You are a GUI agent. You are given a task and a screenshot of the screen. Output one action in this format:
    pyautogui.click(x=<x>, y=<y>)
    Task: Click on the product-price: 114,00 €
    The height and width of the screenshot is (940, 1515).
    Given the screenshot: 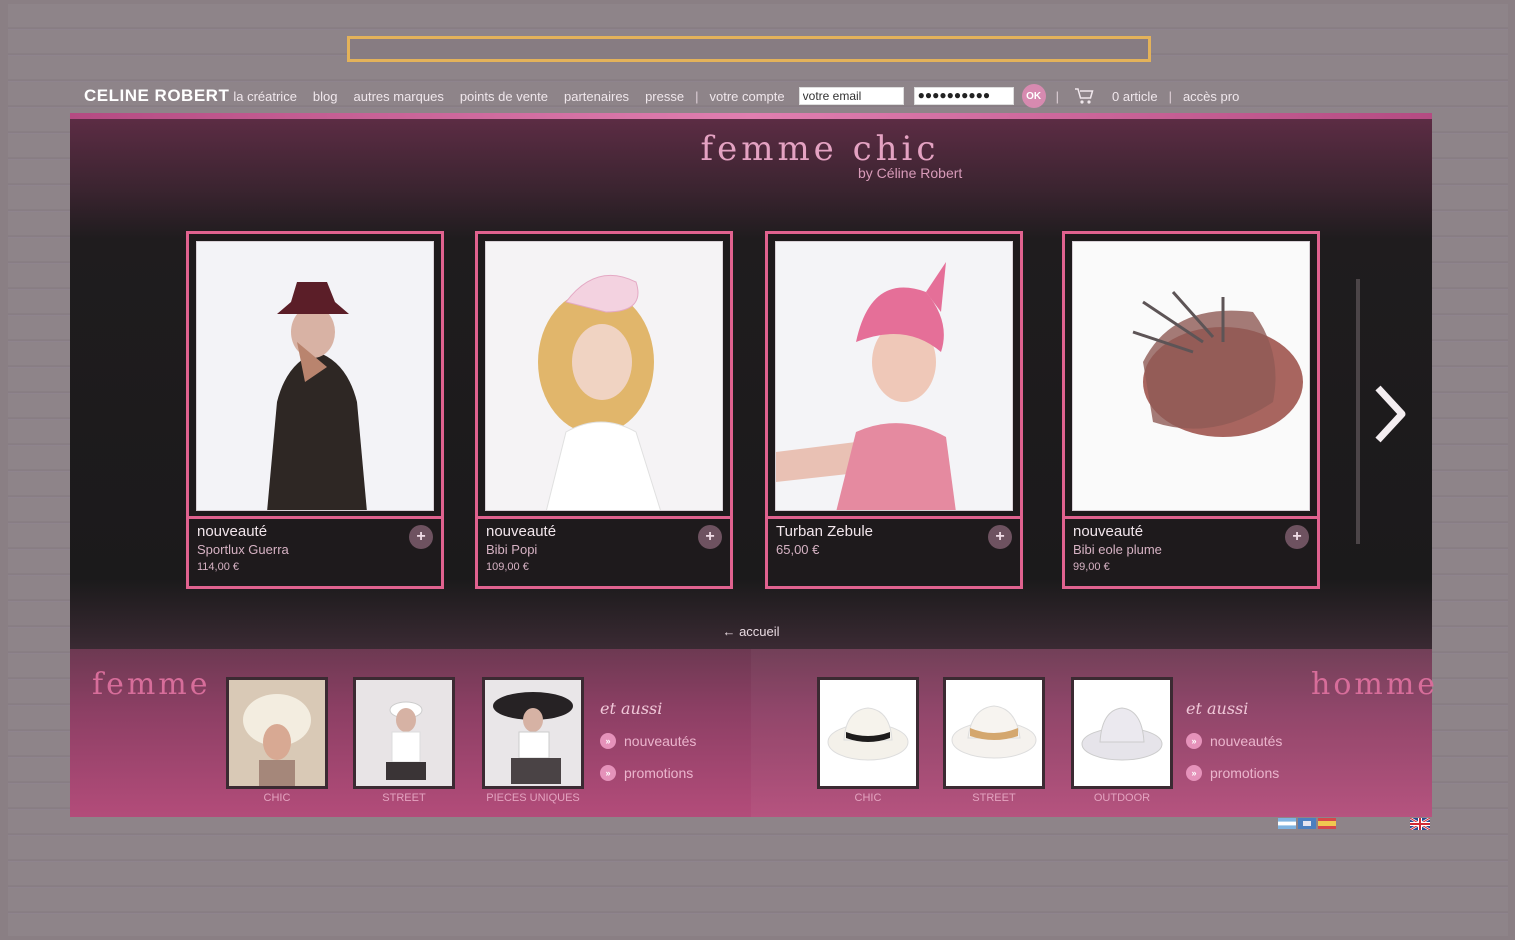 What is the action you would take?
    pyautogui.click(x=218, y=567)
    